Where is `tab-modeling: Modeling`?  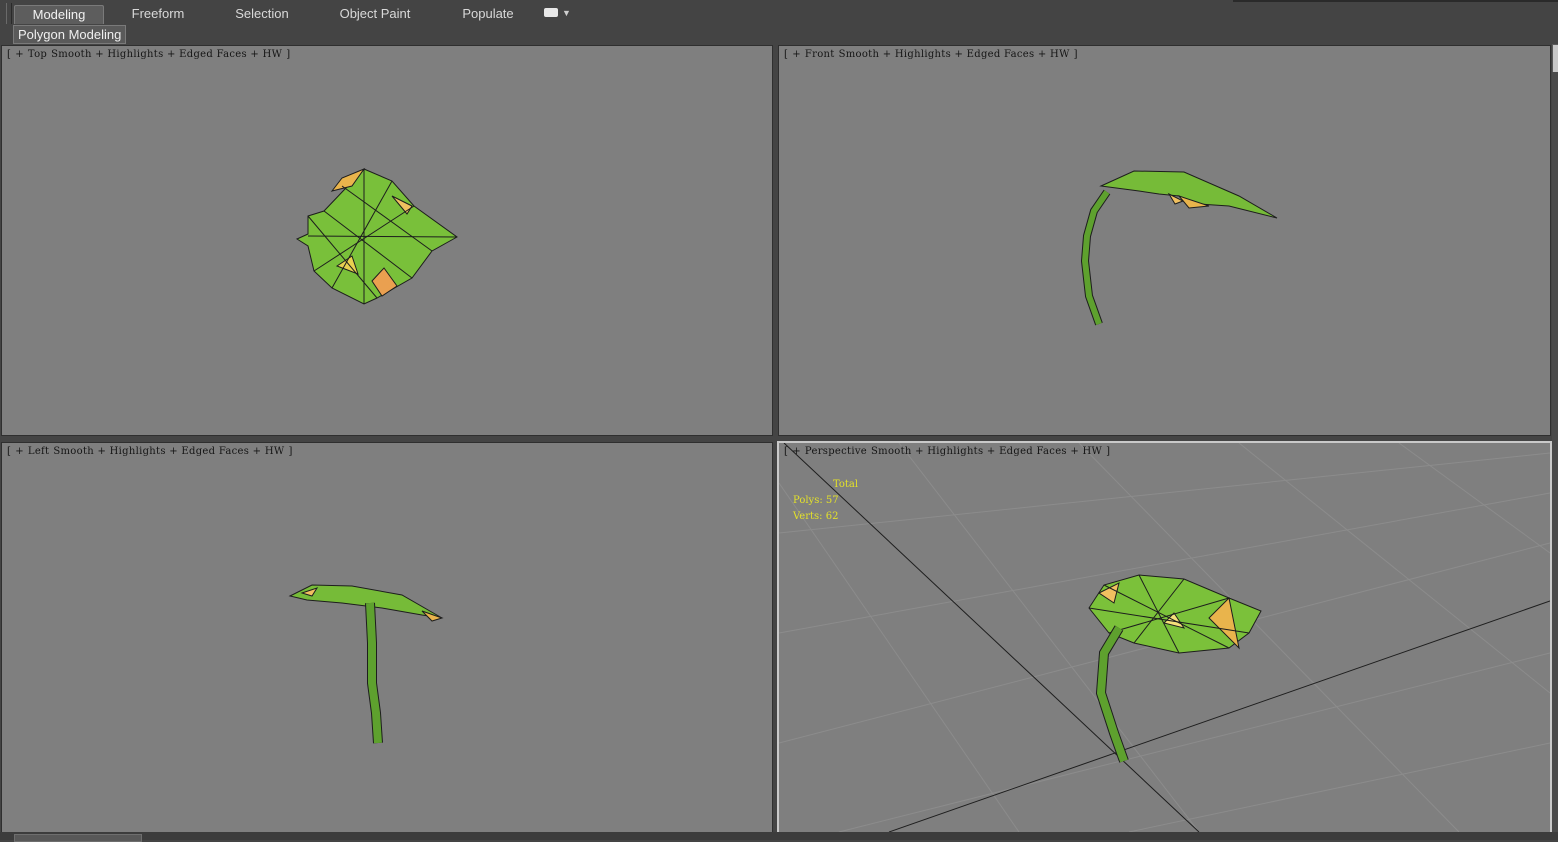
tab-modeling: Modeling is located at coordinates (59, 14).